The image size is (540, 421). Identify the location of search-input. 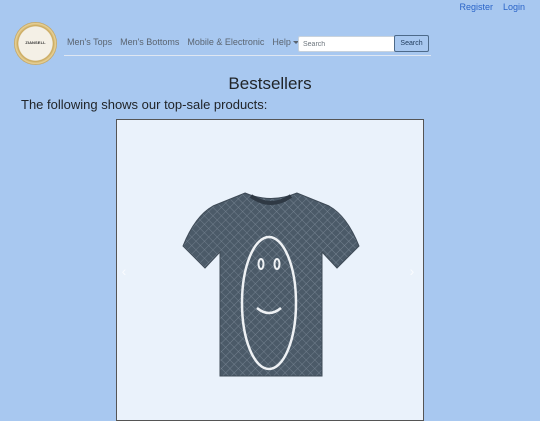
(348, 44).